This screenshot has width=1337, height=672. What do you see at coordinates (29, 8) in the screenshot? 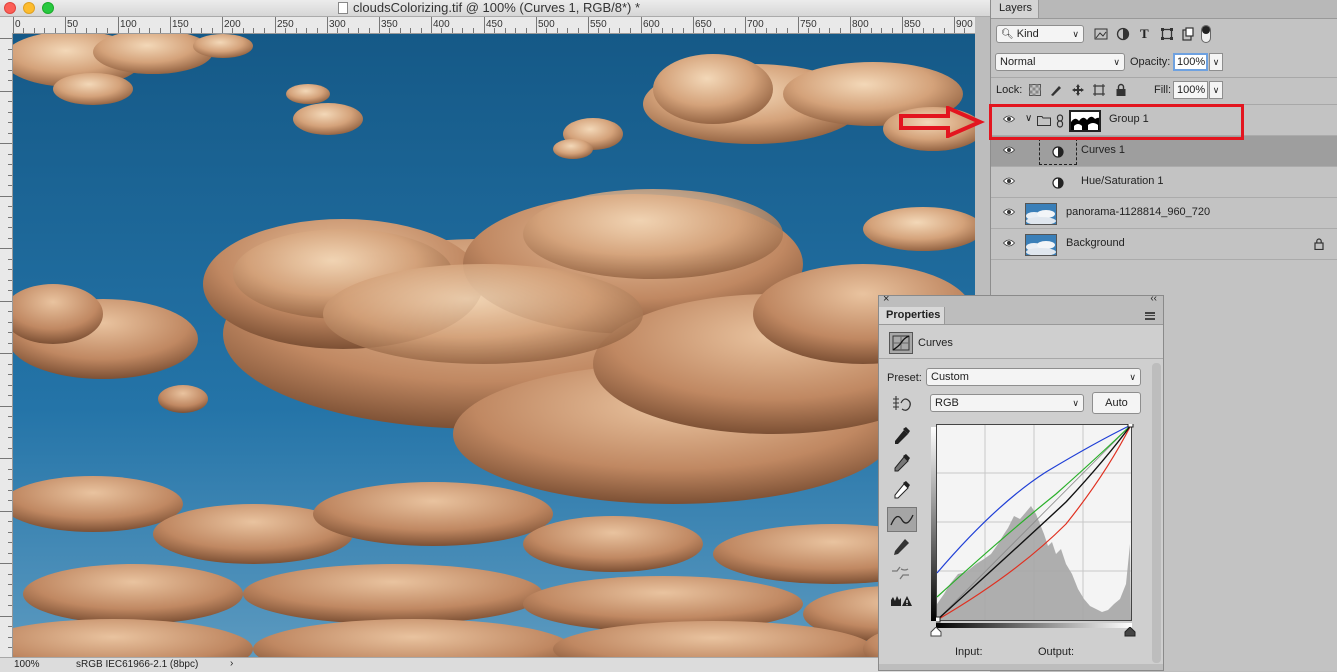
I see `minimize-window-button` at bounding box center [29, 8].